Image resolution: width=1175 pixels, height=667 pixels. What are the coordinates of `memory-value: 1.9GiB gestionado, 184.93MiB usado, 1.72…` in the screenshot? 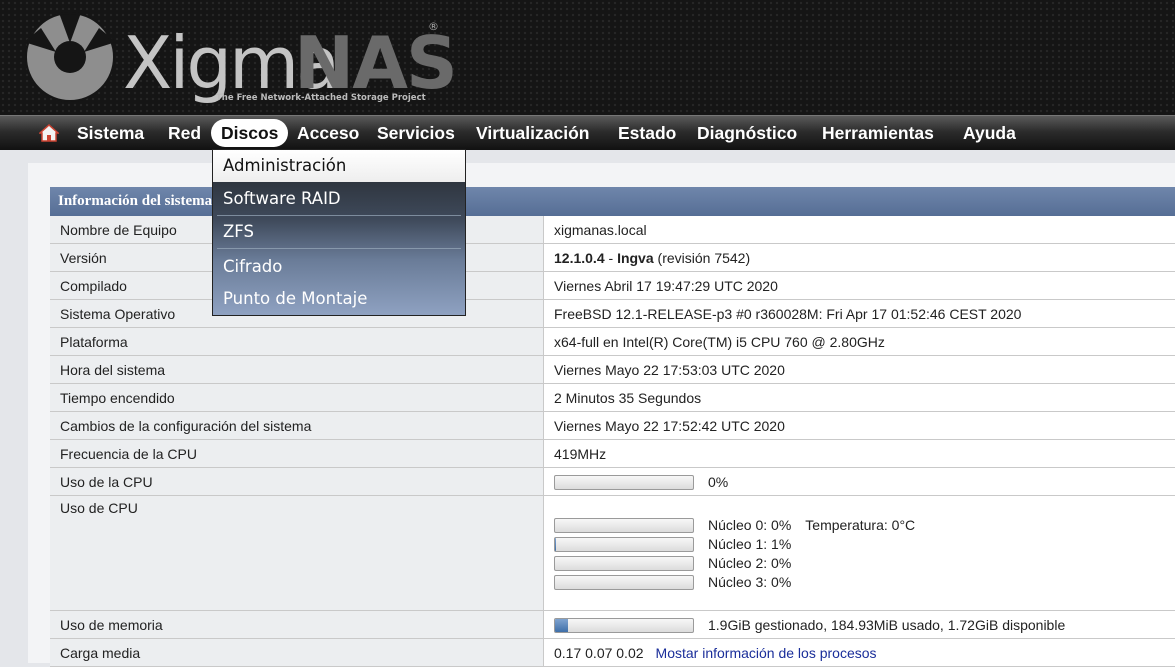 It's located at (859, 624).